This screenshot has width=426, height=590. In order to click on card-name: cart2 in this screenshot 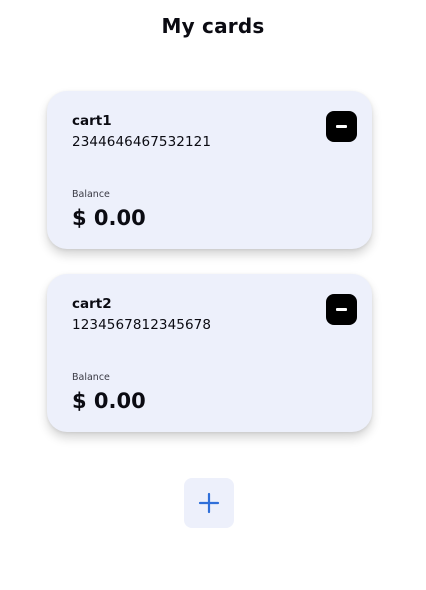, I will do `click(92, 304)`.